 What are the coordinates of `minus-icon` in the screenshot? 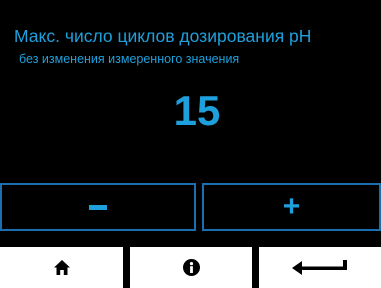 It's located at (98, 207).